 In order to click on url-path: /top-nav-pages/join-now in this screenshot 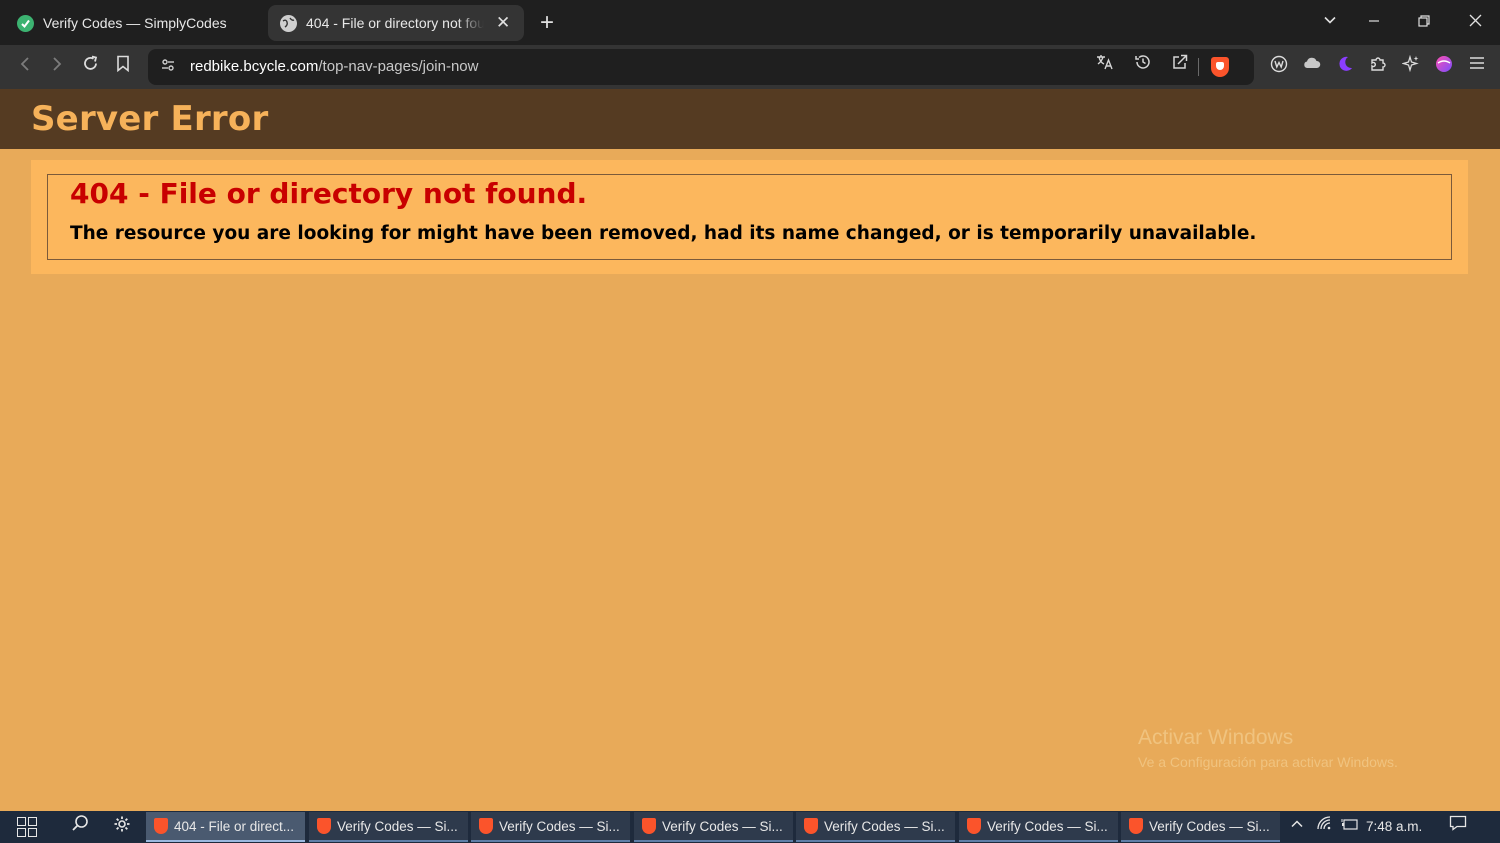, I will do `click(398, 66)`.